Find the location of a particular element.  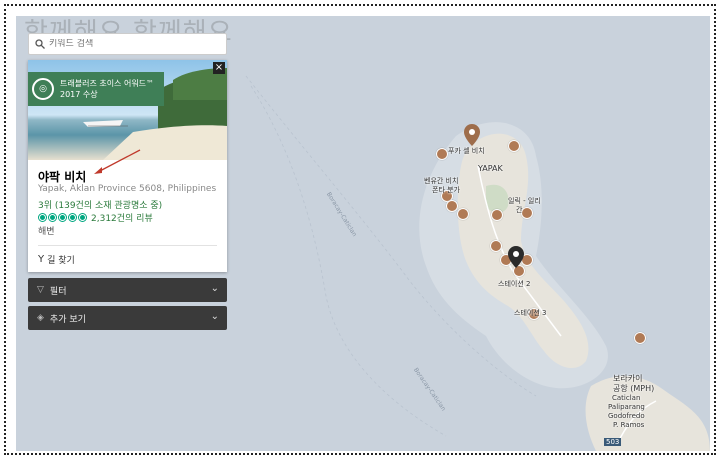

filter-icon: ▽ is located at coordinates (40, 290).